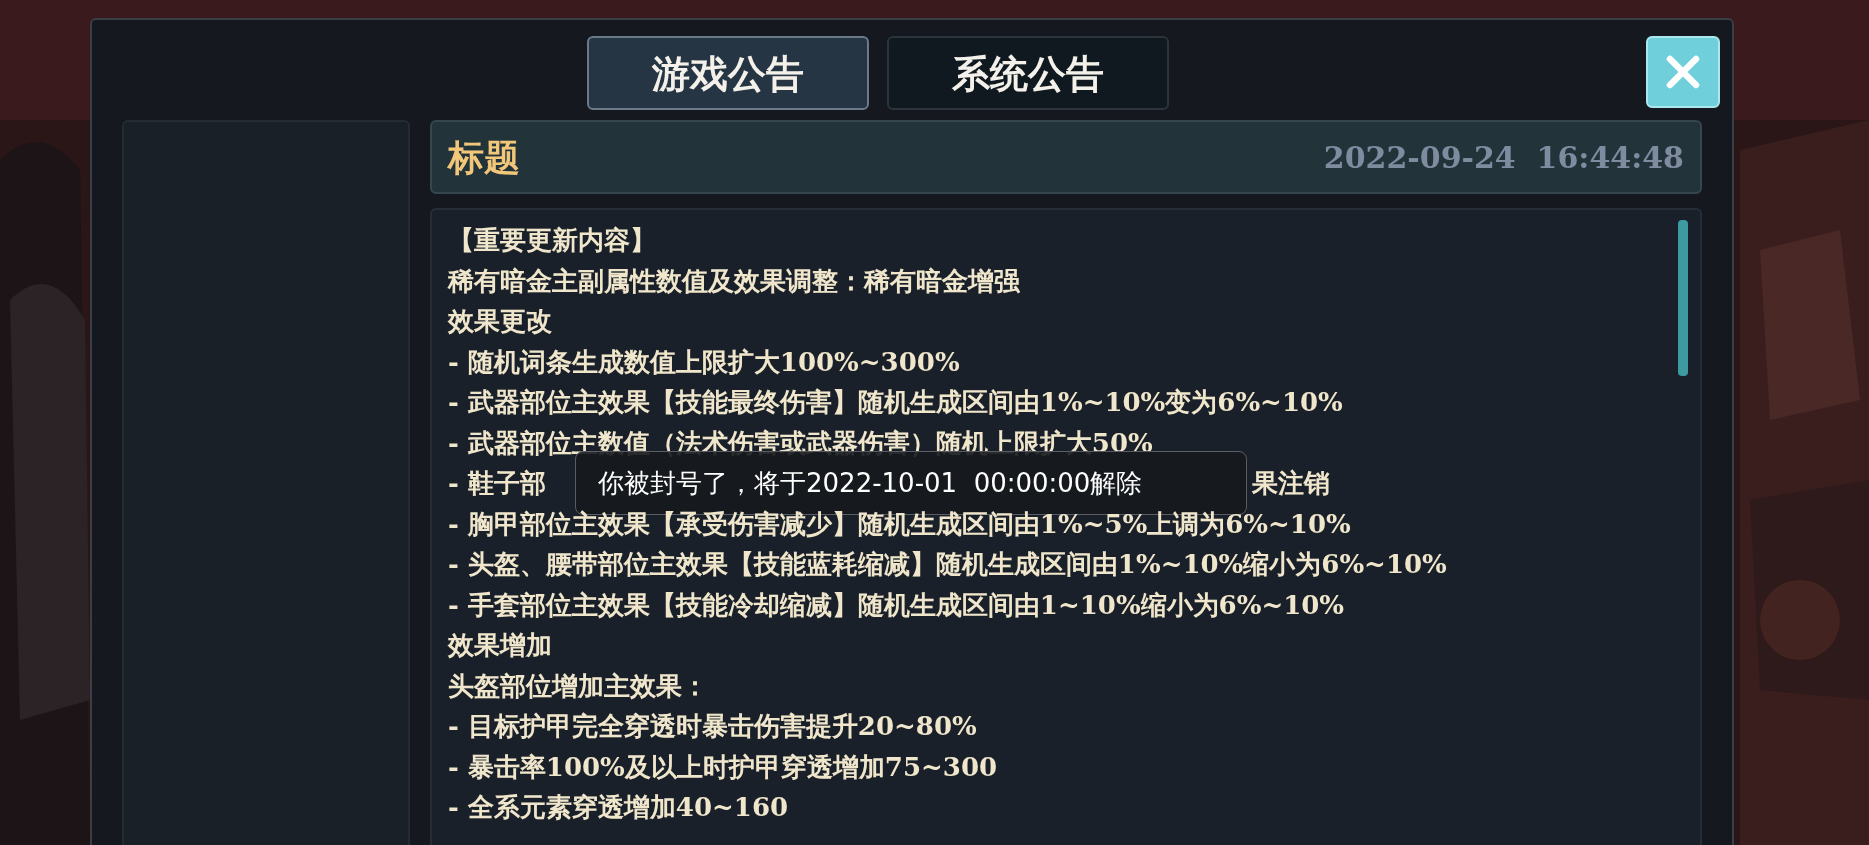 The height and width of the screenshot is (845, 1869). I want to click on notice-line: - 随机词条生成数值上限扩大100%~300%, so click(704, 362).